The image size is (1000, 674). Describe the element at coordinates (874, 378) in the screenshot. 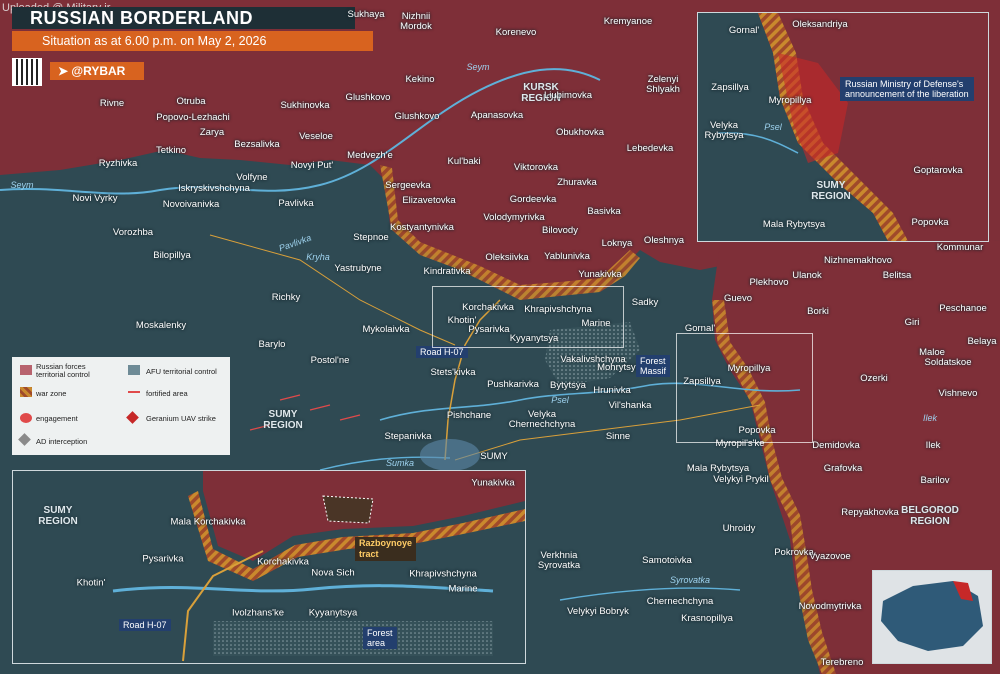

I see `place-label: Ozerki` at that location.